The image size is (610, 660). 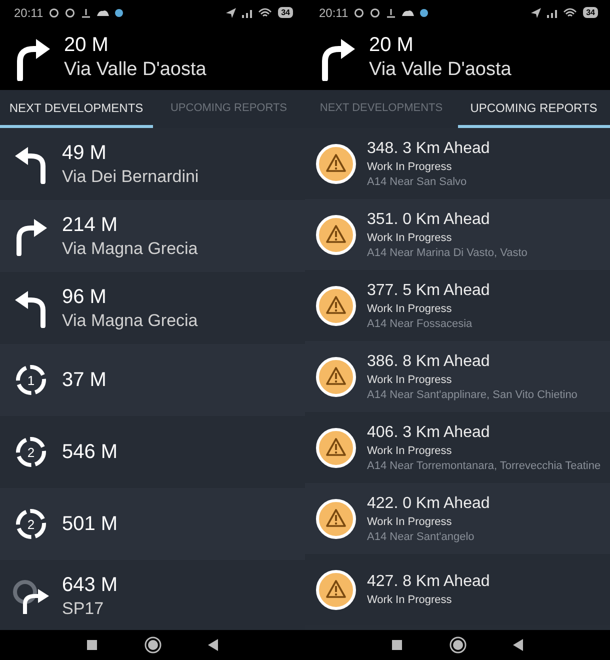 I want to click on maneuver-row: 2 501 M, so click(x=152, y=524).